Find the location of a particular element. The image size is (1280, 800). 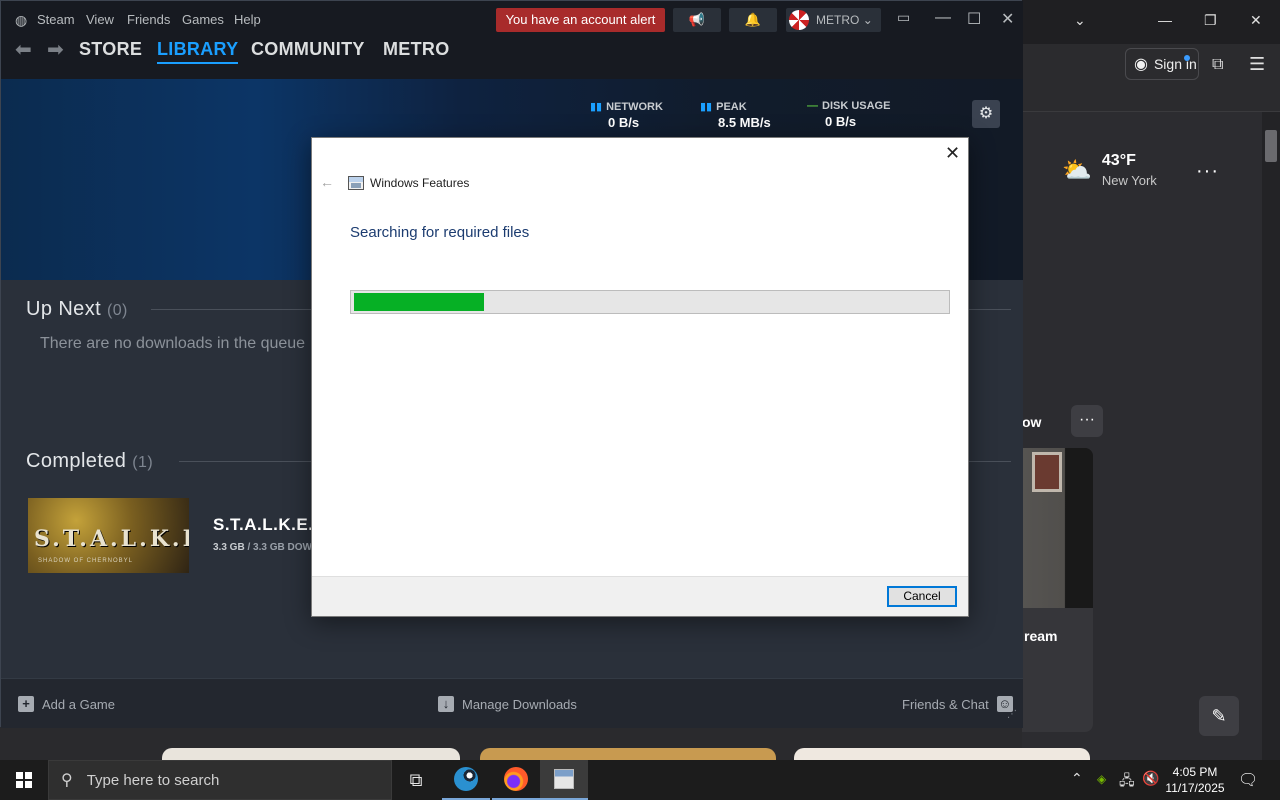

tab-store: STORE is located at coordinates (110, 49).